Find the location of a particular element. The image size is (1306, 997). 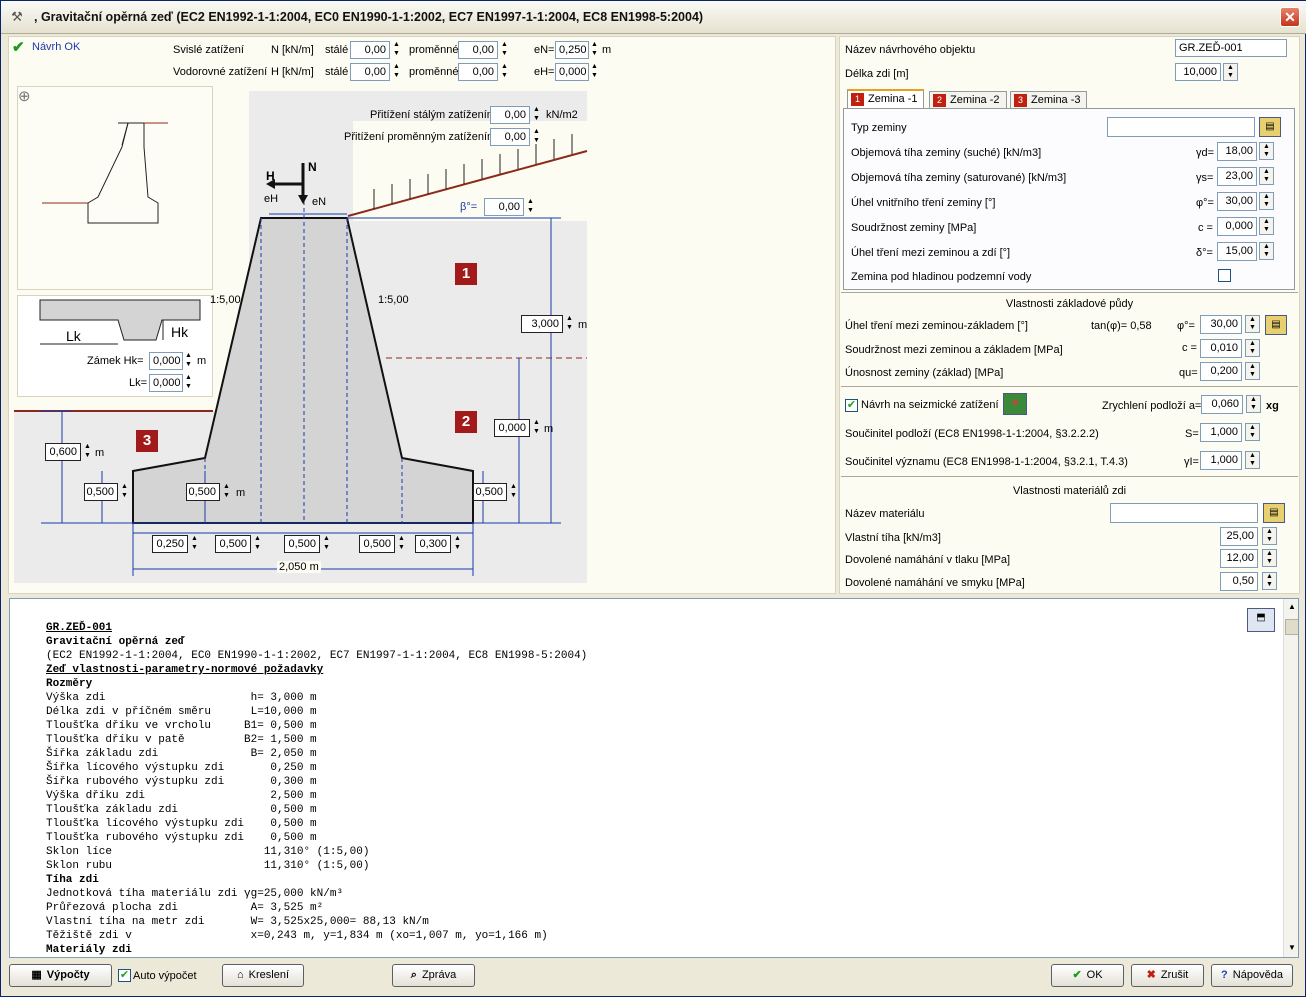

compression-spinner: ▲ ▼ is located at coordinates (1269, 558).